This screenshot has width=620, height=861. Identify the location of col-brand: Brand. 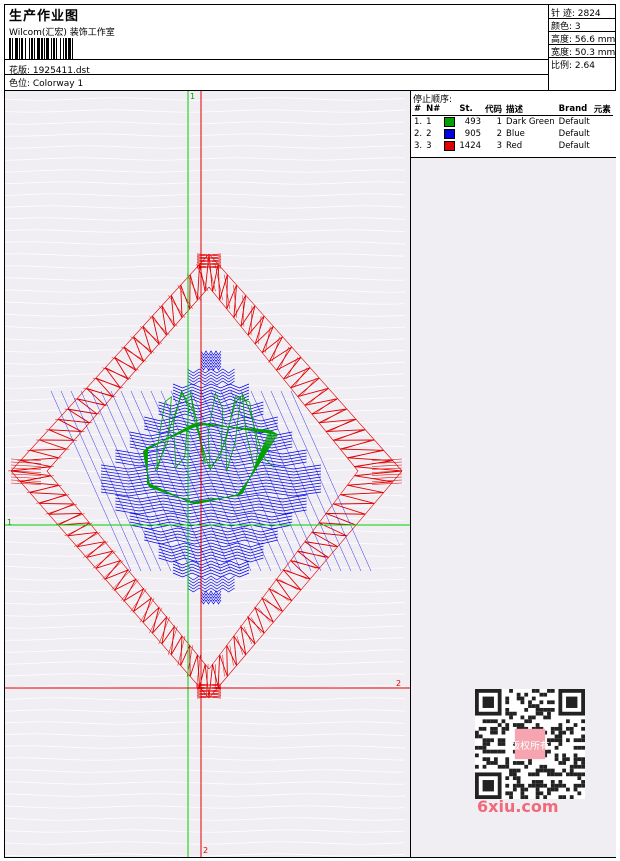
(574, 109).